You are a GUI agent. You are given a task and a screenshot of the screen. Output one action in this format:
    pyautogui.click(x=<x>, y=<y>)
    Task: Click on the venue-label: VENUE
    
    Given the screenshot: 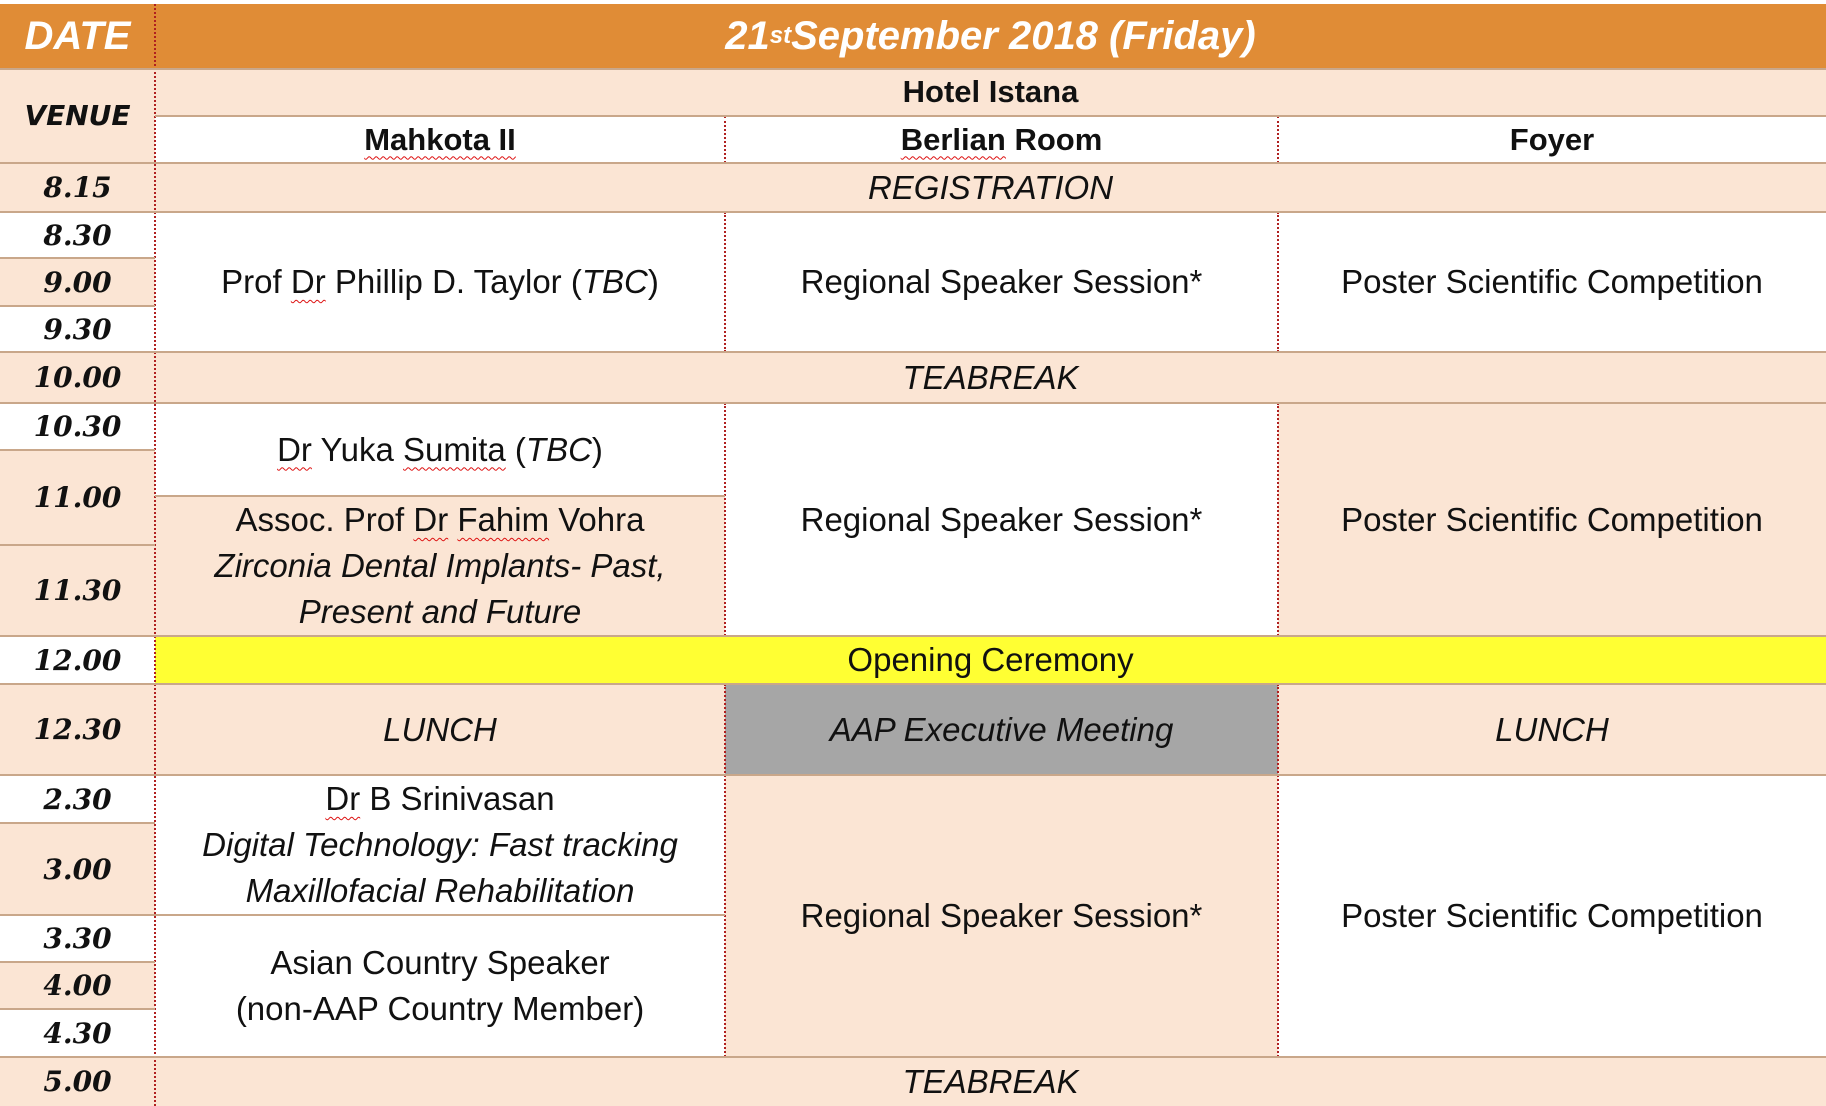 What is the action you would take?
    pyautogui.click(x=77, y=115)
    